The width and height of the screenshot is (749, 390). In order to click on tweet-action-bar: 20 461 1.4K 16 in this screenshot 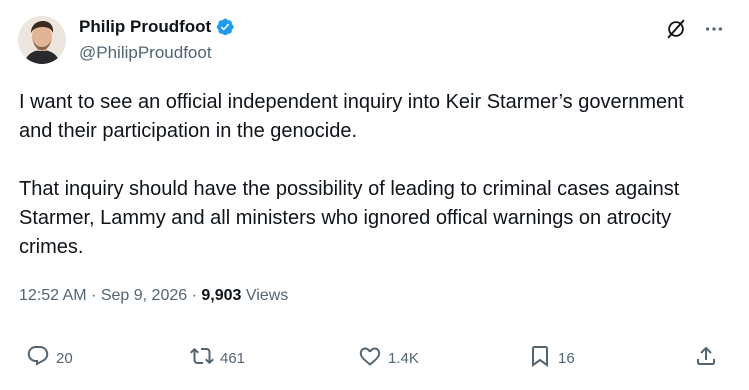, I will do `click(374, 358)`.